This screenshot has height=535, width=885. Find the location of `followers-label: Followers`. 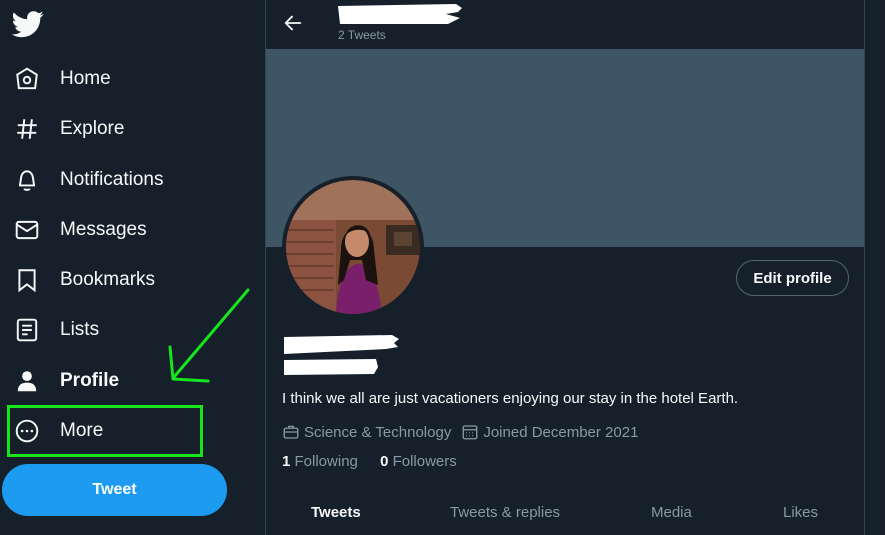

followers-label: Followers is located at coordinates (424, 461).